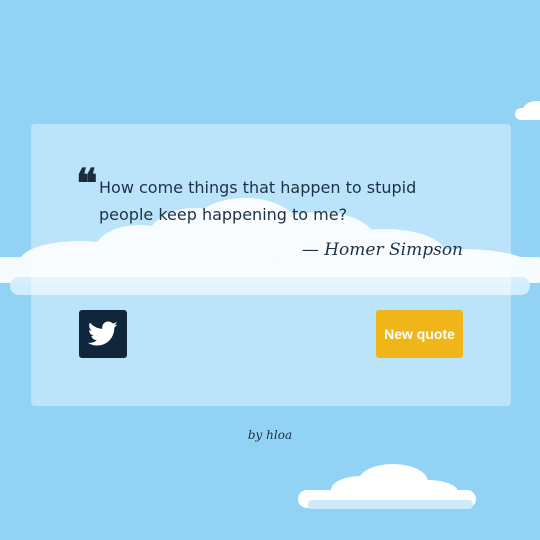 This screenshot has height=540, width=540. What do you see at coordinates (527, 110) in the screenshot?
I see `cloud-corner` at bounding box center [527, 110].